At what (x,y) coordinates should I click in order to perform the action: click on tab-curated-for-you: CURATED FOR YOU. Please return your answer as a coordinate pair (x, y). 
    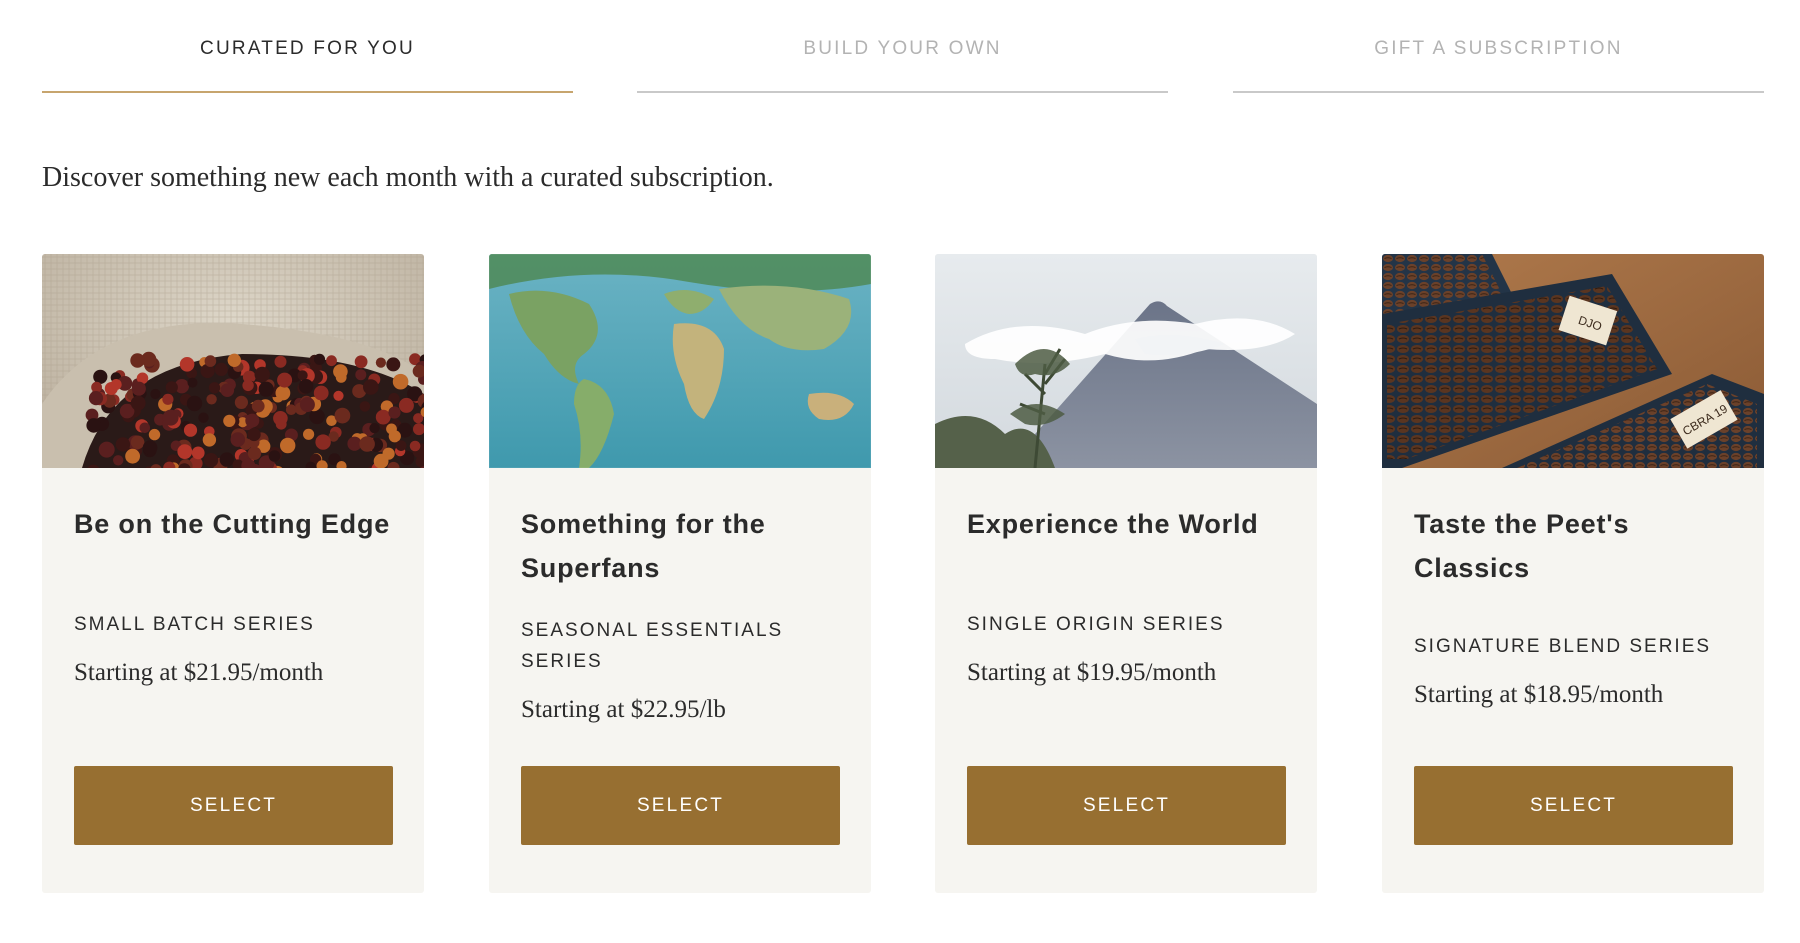
    Looking at the image, I should click on (307, 46).